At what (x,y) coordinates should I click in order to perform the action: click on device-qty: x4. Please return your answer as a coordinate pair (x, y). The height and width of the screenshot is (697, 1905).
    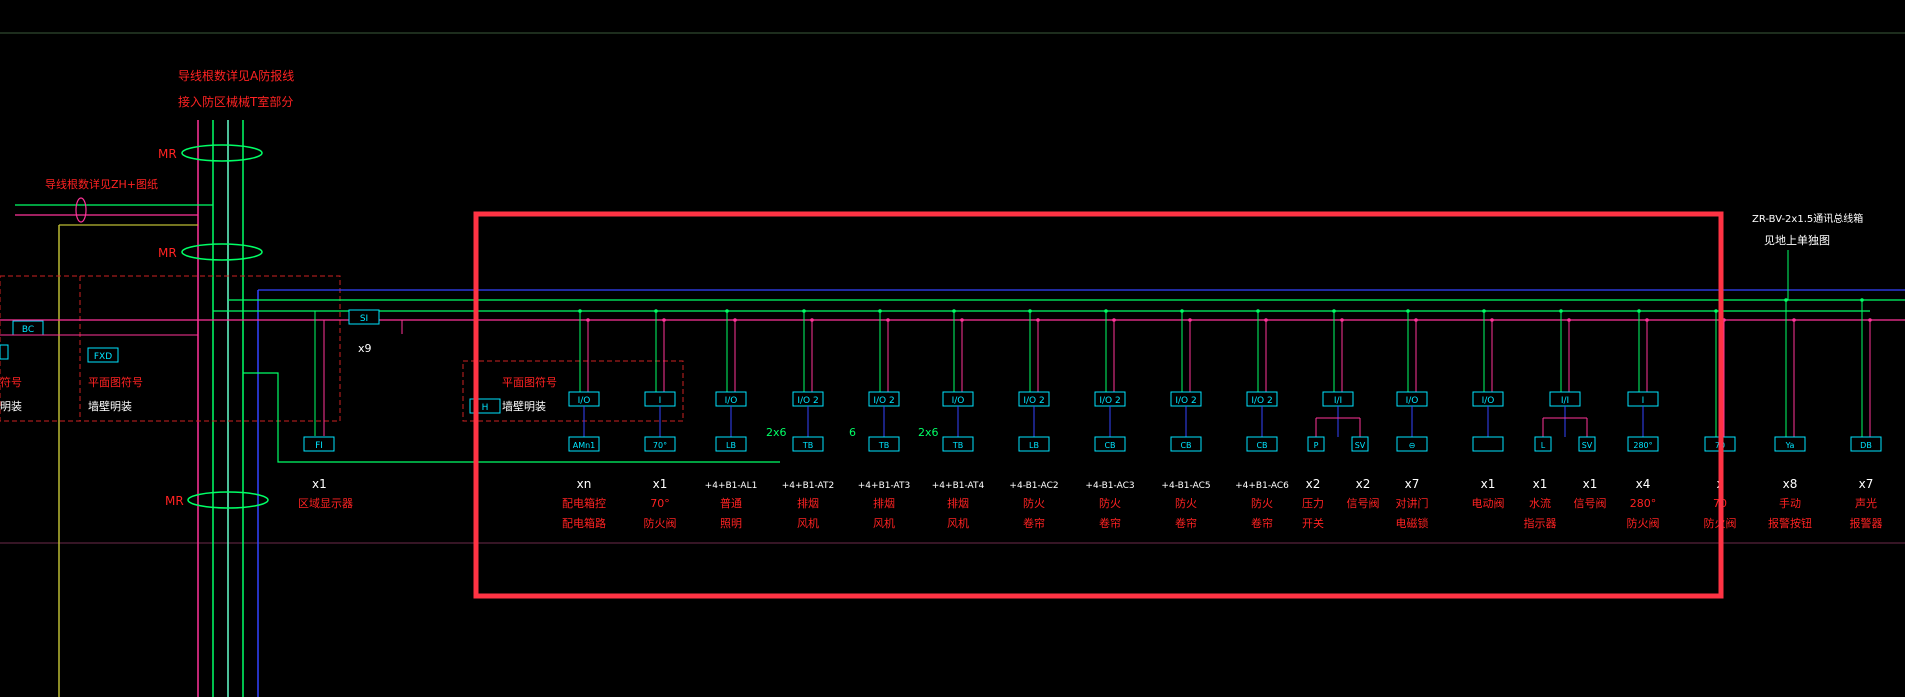
    Looking at the image, I should click on (1643, 484).